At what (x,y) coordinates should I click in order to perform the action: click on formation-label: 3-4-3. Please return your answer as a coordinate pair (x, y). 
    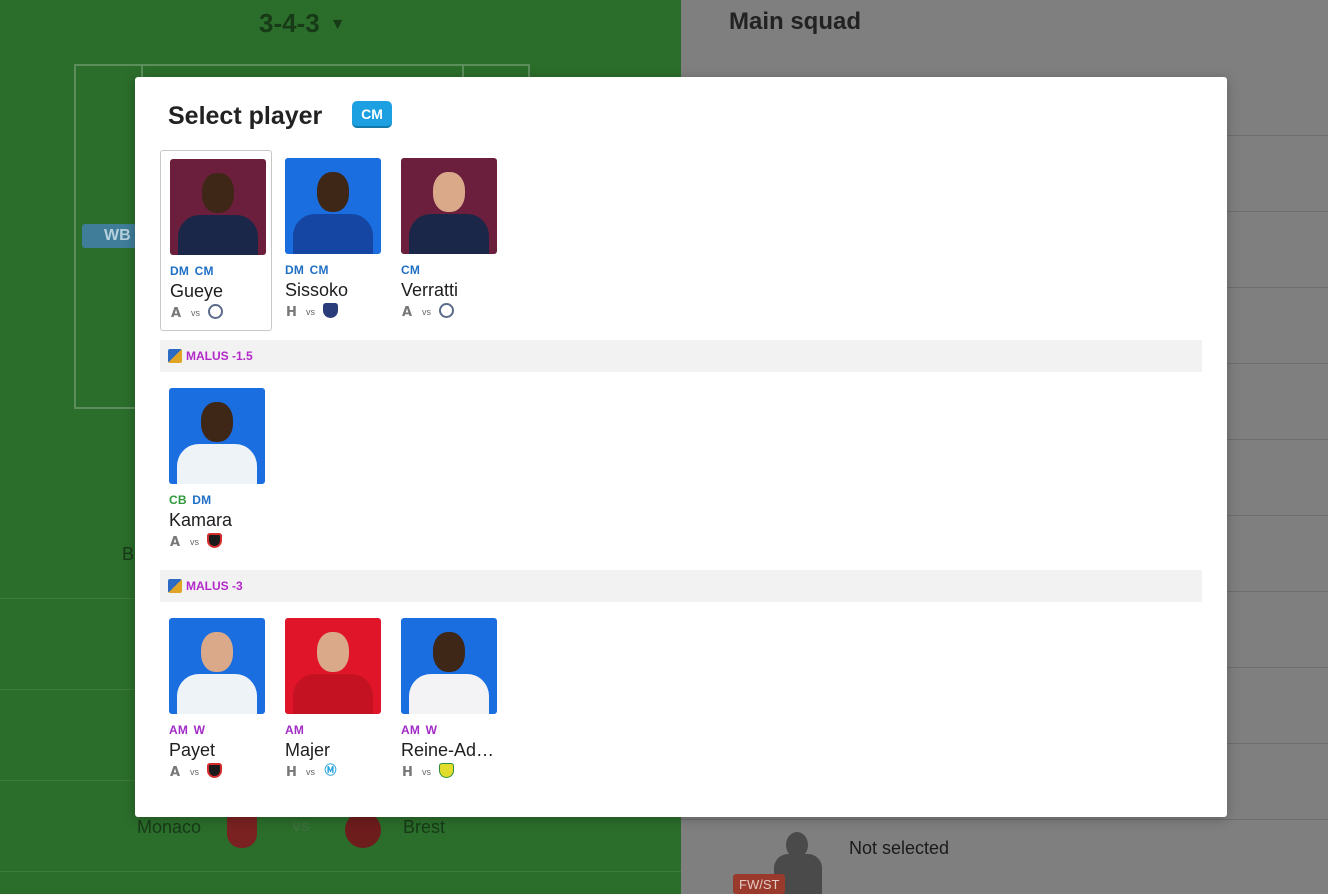
    Looking at the image, I should click on (289, 23).